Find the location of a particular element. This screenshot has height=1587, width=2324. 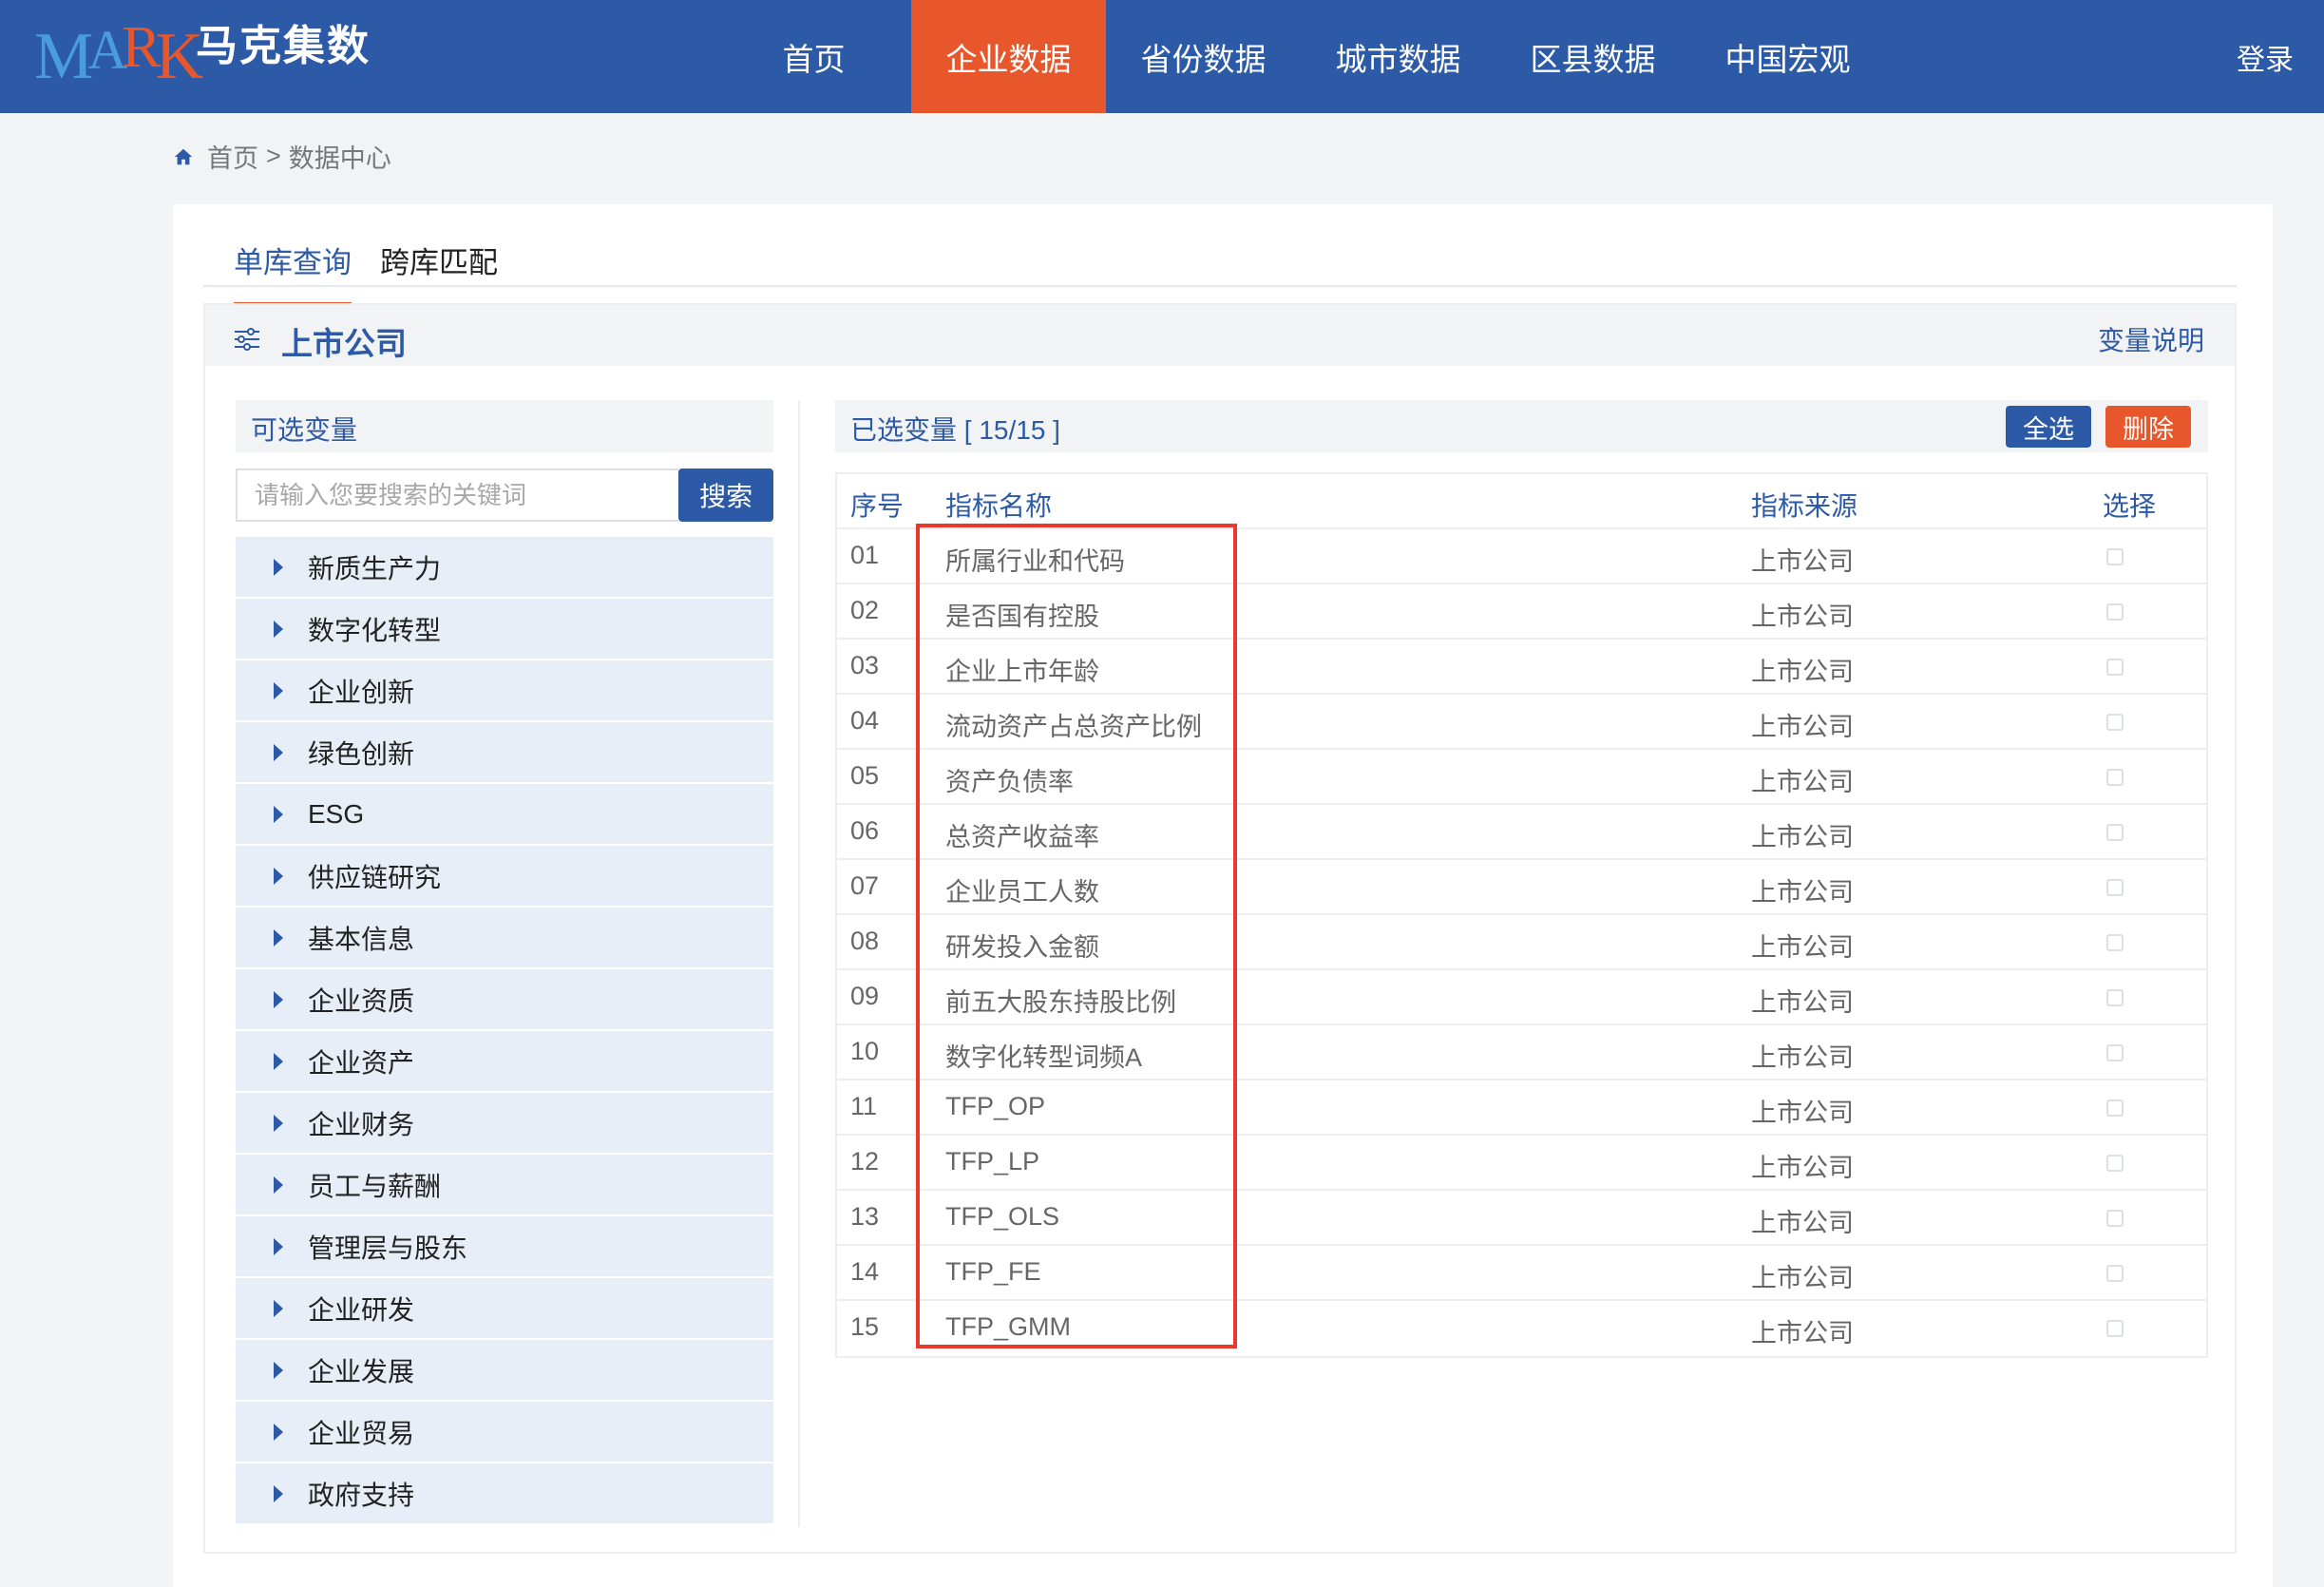

category-item: 绿色创新 is located at coordinates (504, 753).